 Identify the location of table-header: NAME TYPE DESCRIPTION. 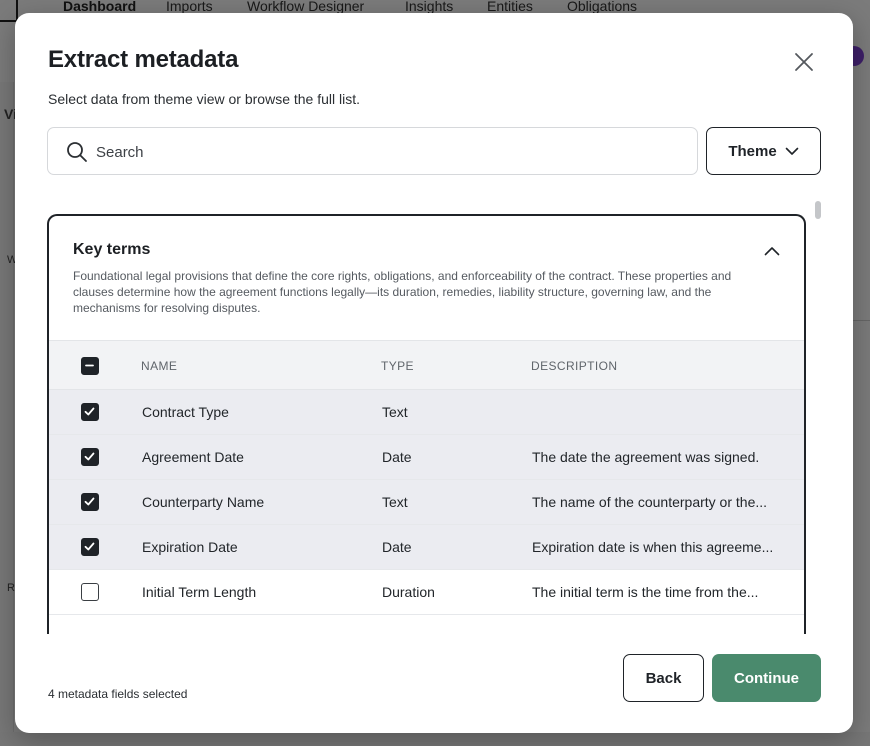
(426, 365).